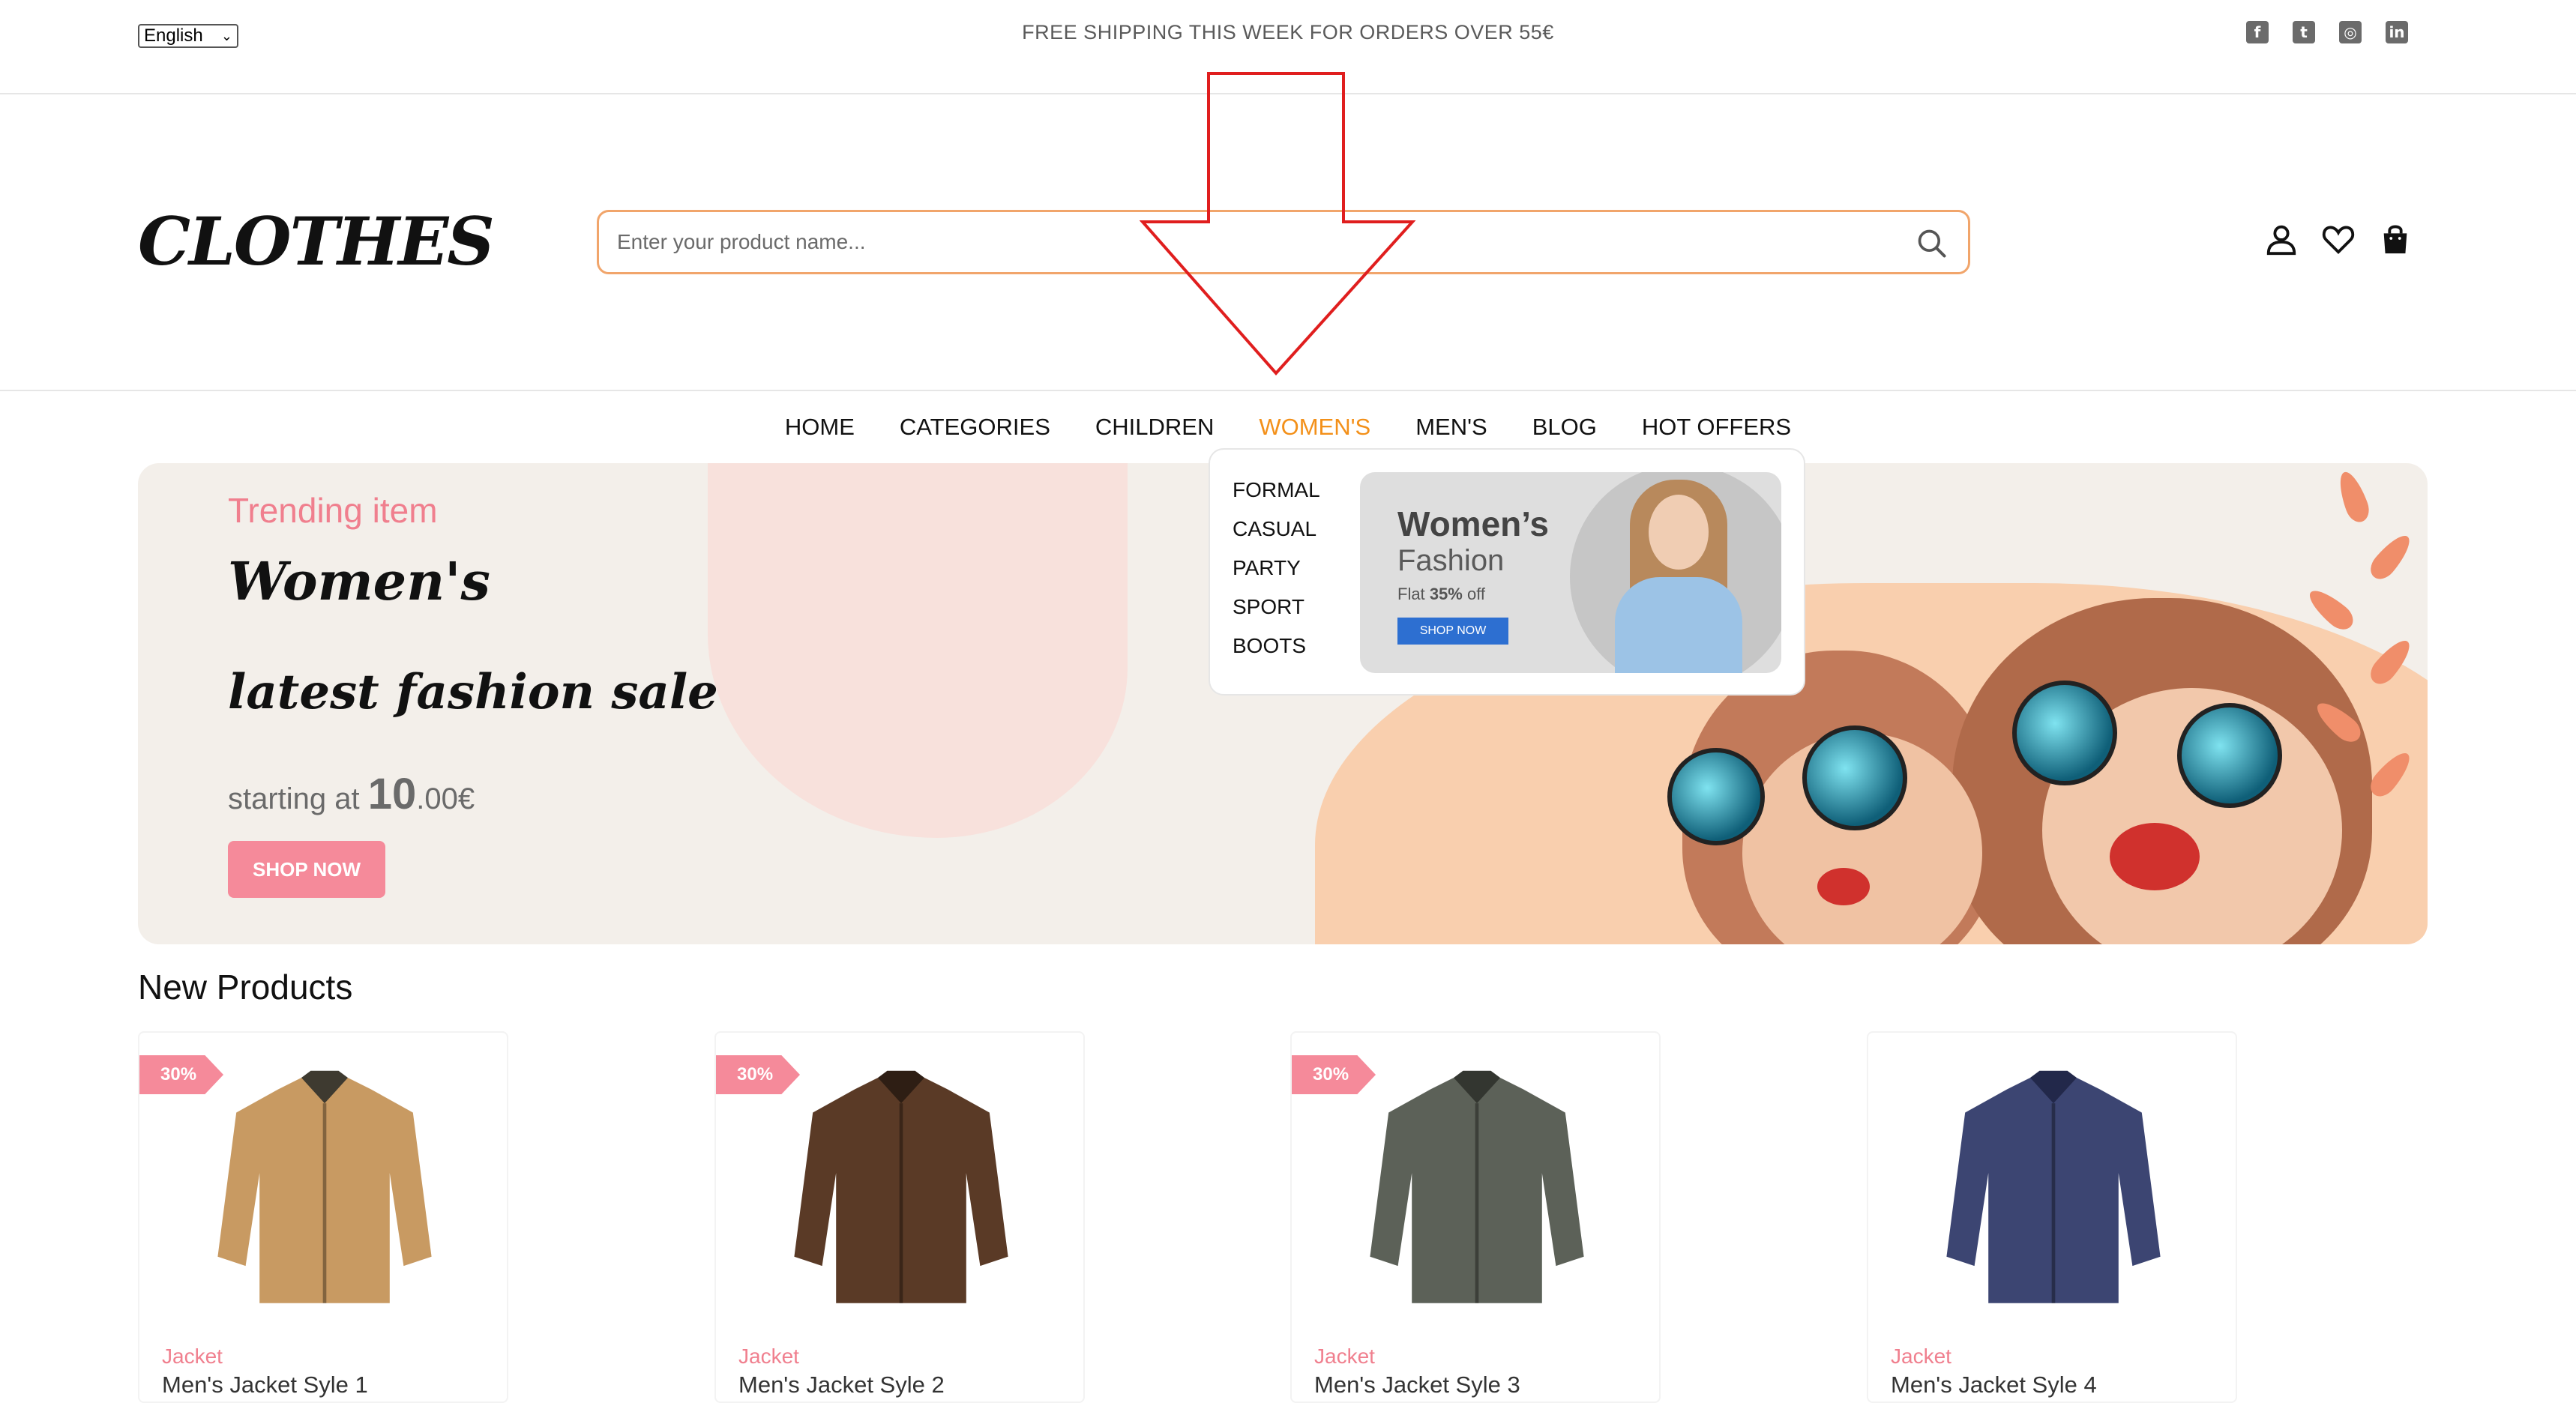  I want to click on instagram-icon: ◎, so click(2350, 32).